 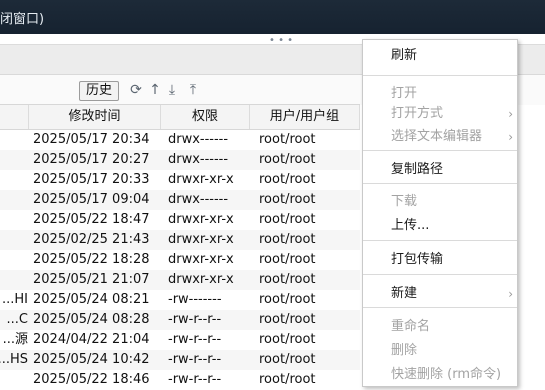 I want to click on menu-item: 刷新, so click(x=440, y=56).